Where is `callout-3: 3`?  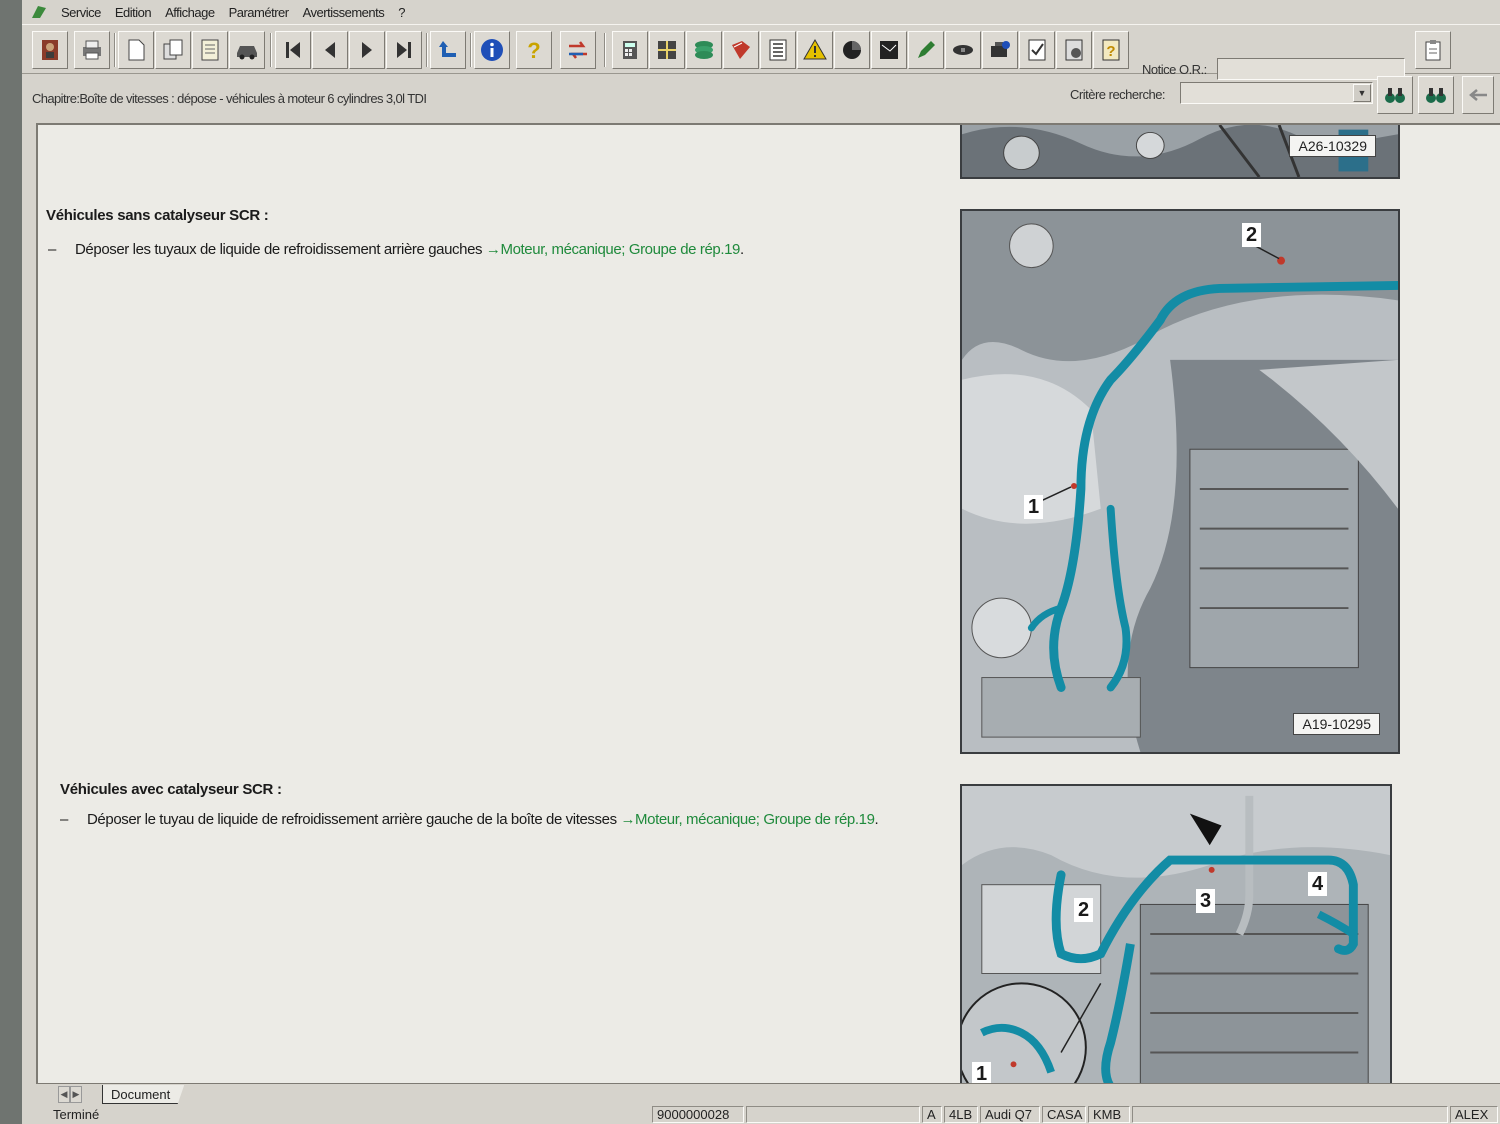
callout-3: 3 is located at coordinates (1206, 901).